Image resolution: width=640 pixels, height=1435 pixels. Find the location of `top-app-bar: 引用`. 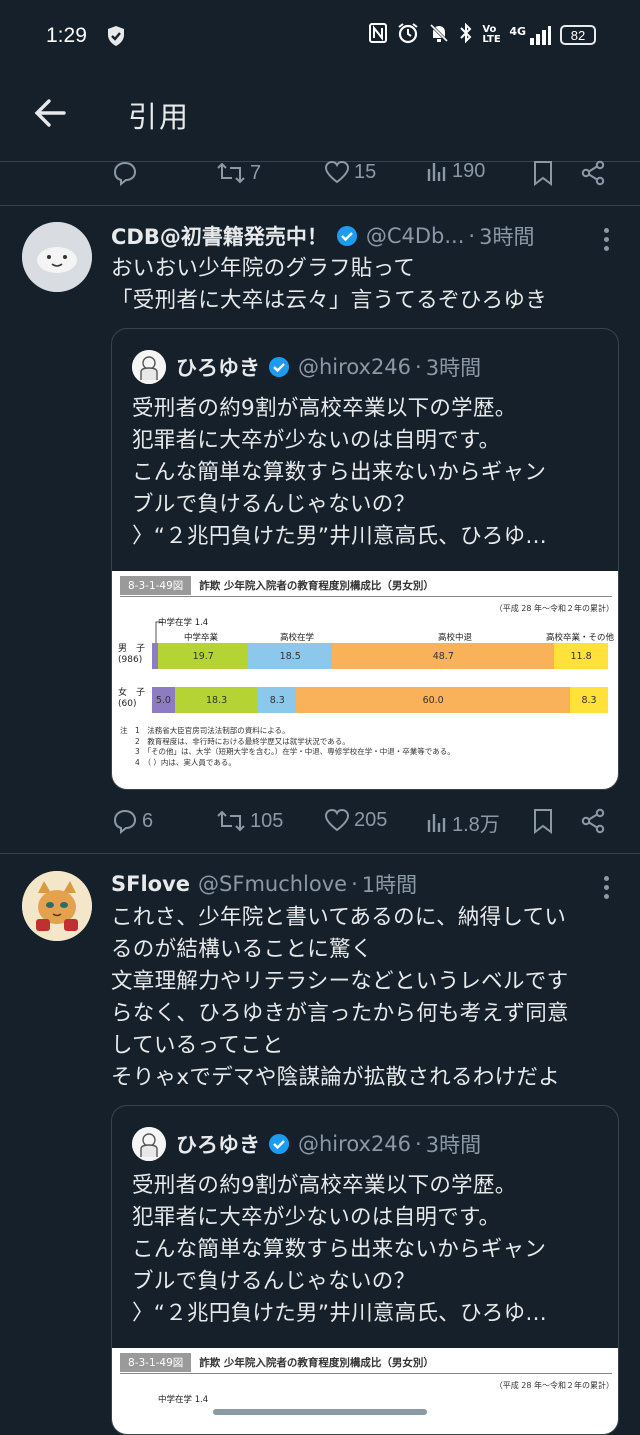

top-app-bar: 引用 is located at coordinates (320, 117).